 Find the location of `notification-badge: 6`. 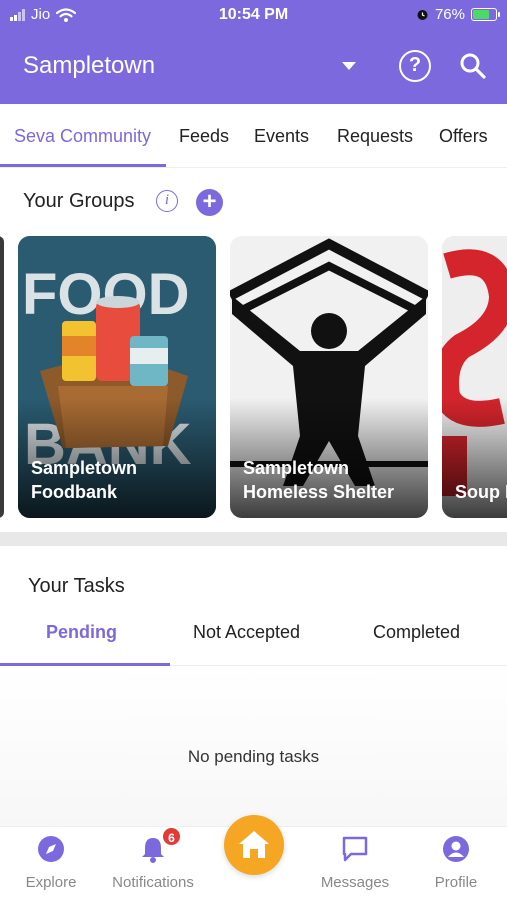

notification-badge: 6 is located at coordinates (171, 836).